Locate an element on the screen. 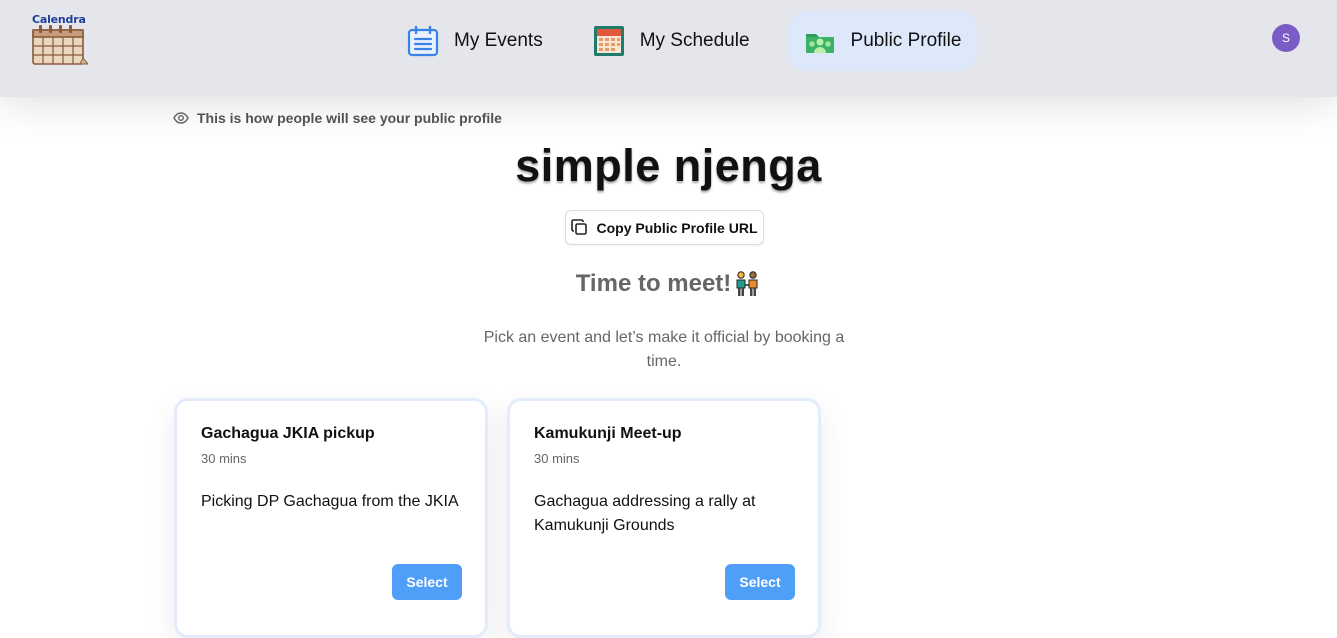  calendra-logo: Calendra is located at coordinates (60, 39).